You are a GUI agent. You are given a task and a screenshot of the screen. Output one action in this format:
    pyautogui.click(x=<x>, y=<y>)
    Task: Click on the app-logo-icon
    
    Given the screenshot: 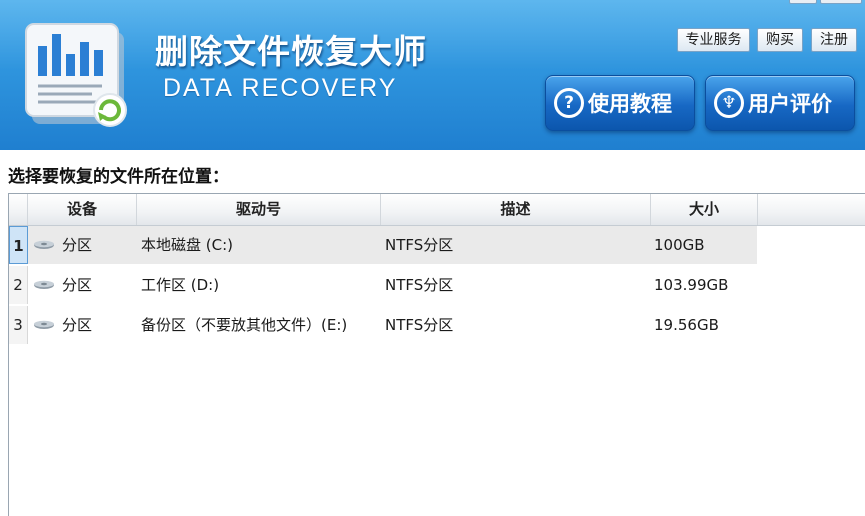 What is the action you would take?
    pyautogui.click(x=76, y=75)
    